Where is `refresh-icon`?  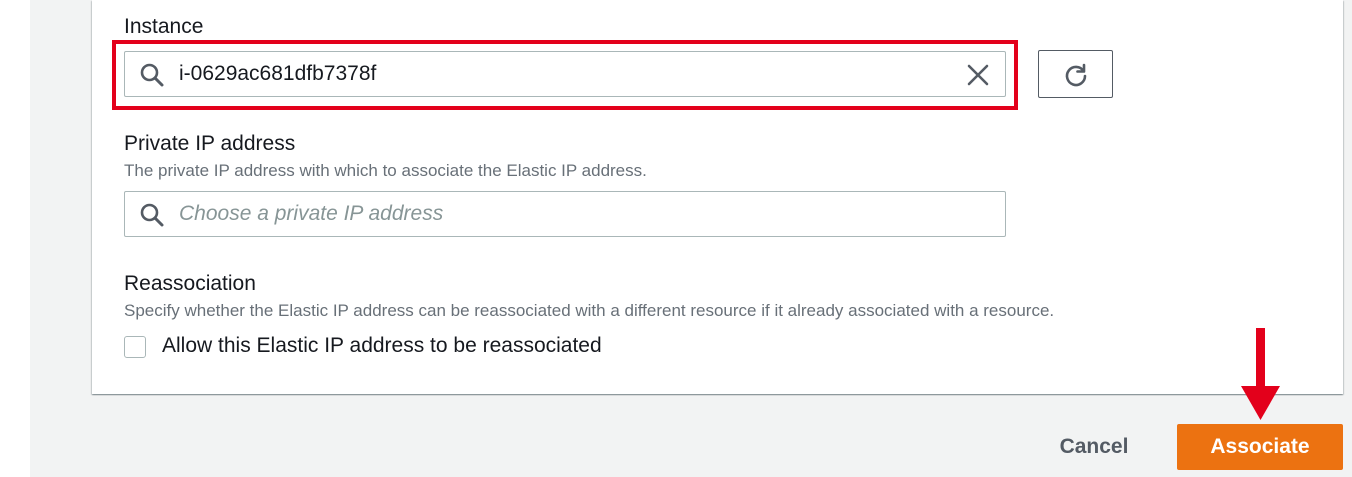 refresh-icon is located at coordinates (1076, 75).